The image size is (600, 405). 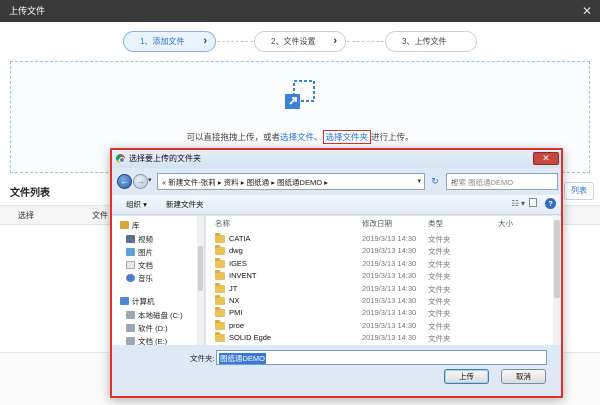 What do you see at coordinates (533, 202) in the screenshot?
I see `preview-pane-icon` at bounding box center [533, 202].